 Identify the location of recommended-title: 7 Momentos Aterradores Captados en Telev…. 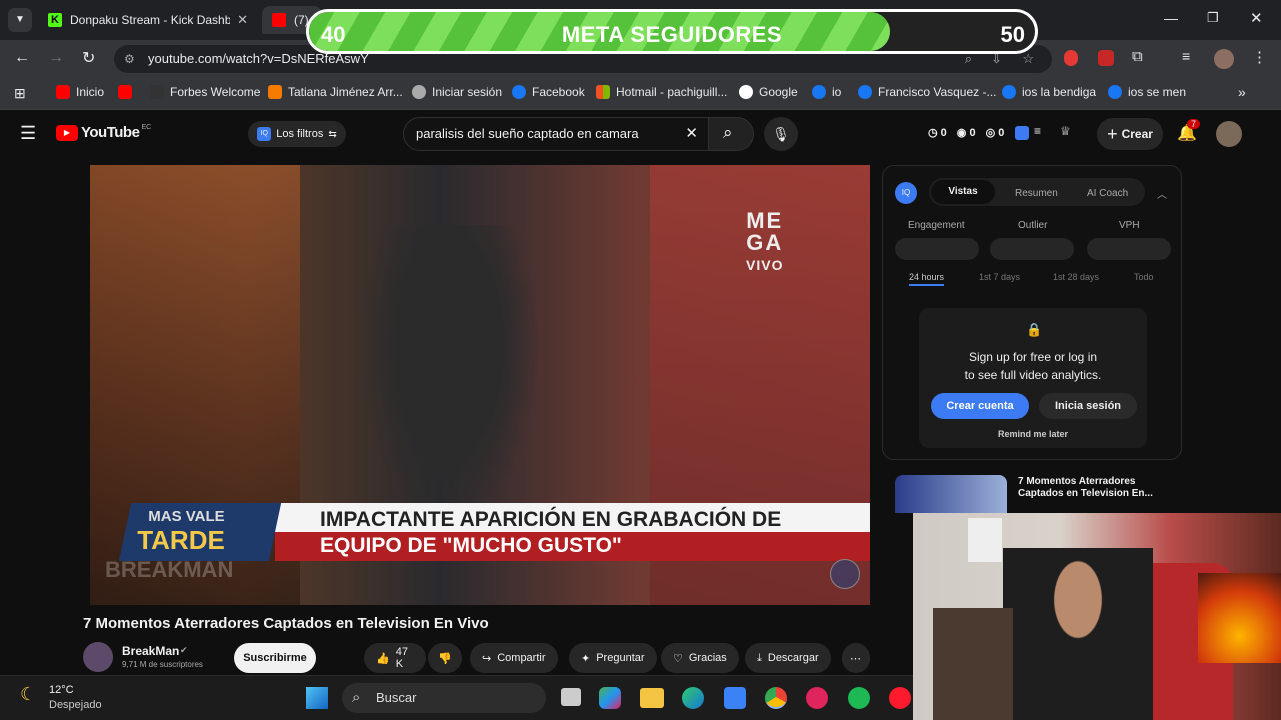
(1093, 488).